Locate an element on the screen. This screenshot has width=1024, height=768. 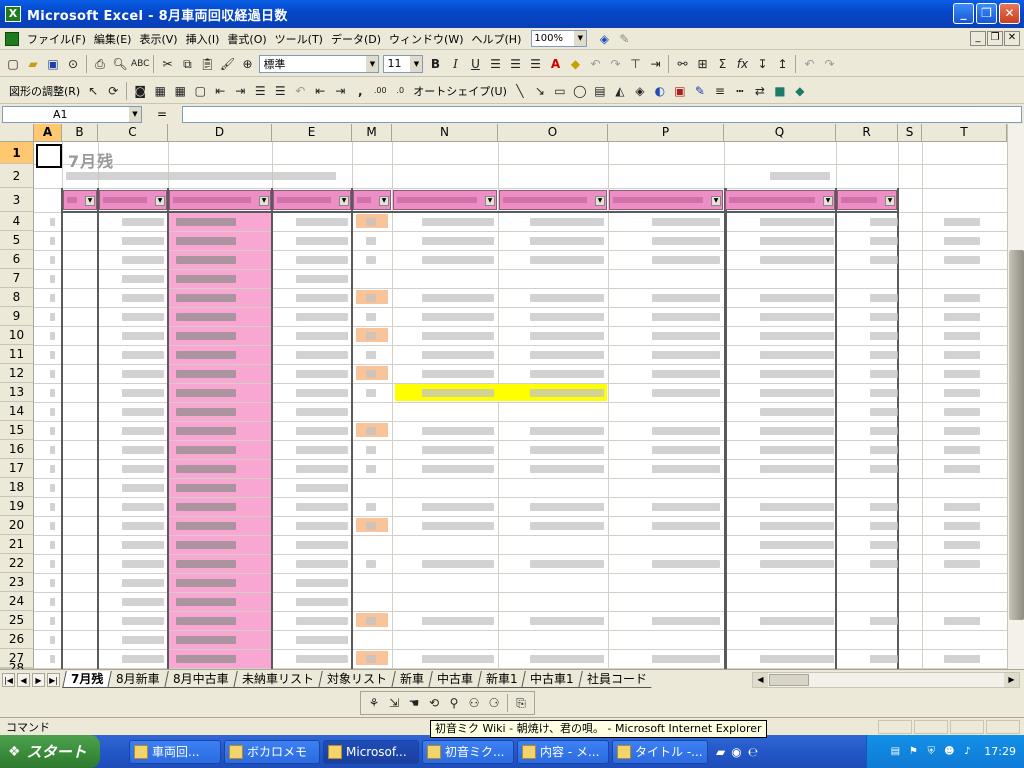
column-header: A is located at coordinates (48, 133).